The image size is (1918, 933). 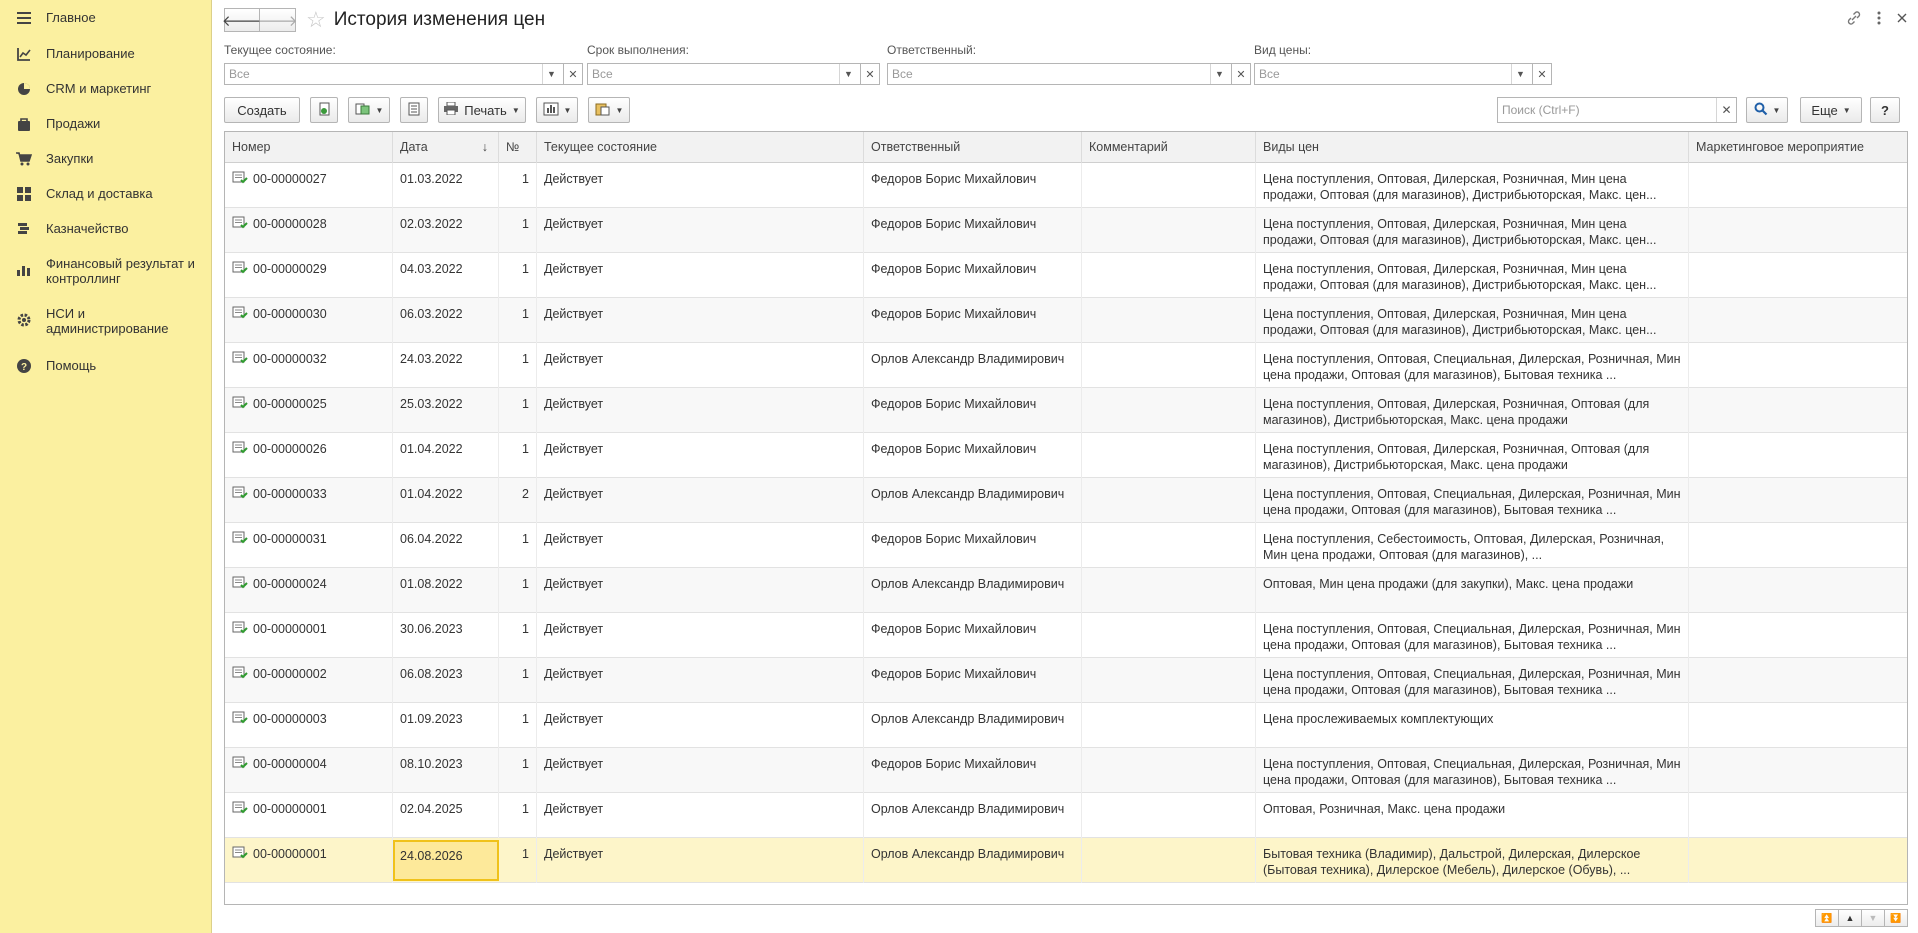 I want to click on close-icon, so click(x=1902, y=20).